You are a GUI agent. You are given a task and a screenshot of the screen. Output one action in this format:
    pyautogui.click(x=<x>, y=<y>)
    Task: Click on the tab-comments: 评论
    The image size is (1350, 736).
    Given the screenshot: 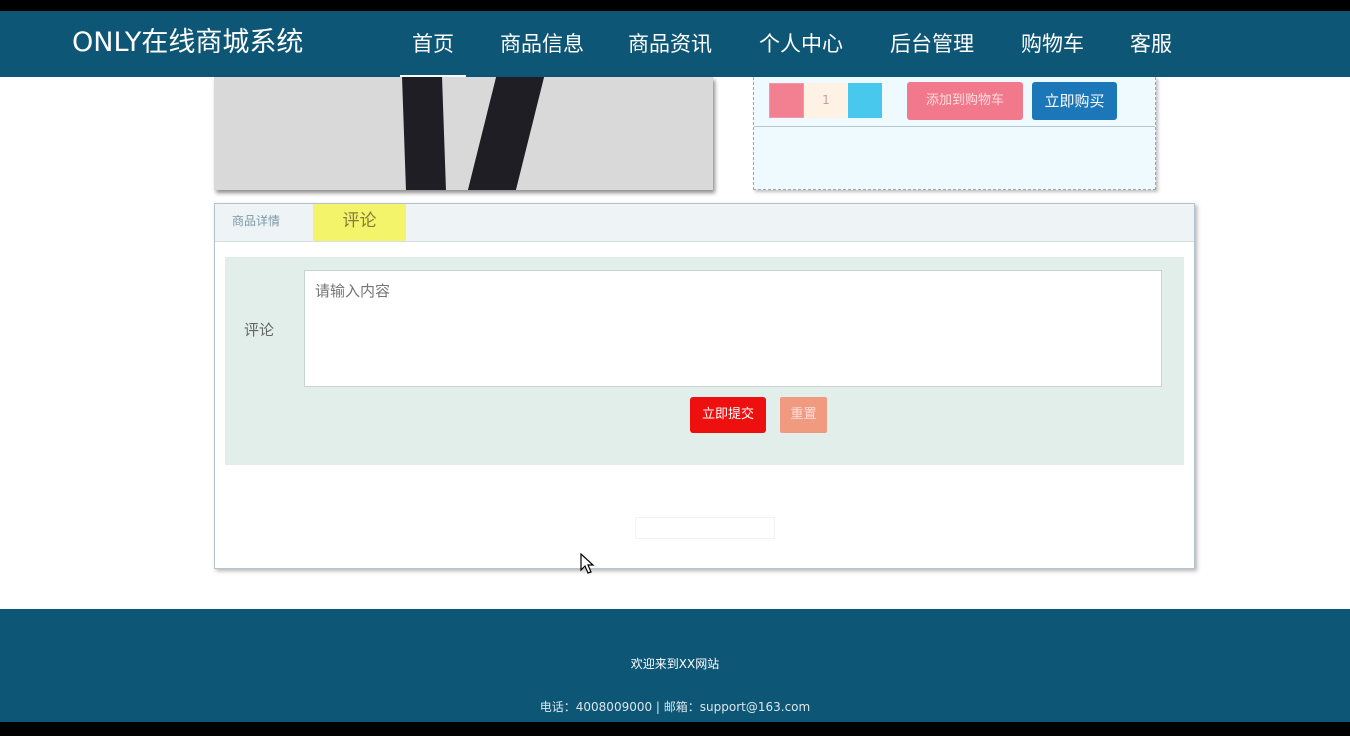 What is the action you would take?
    pyautogui.click(x=359, y=222)
    